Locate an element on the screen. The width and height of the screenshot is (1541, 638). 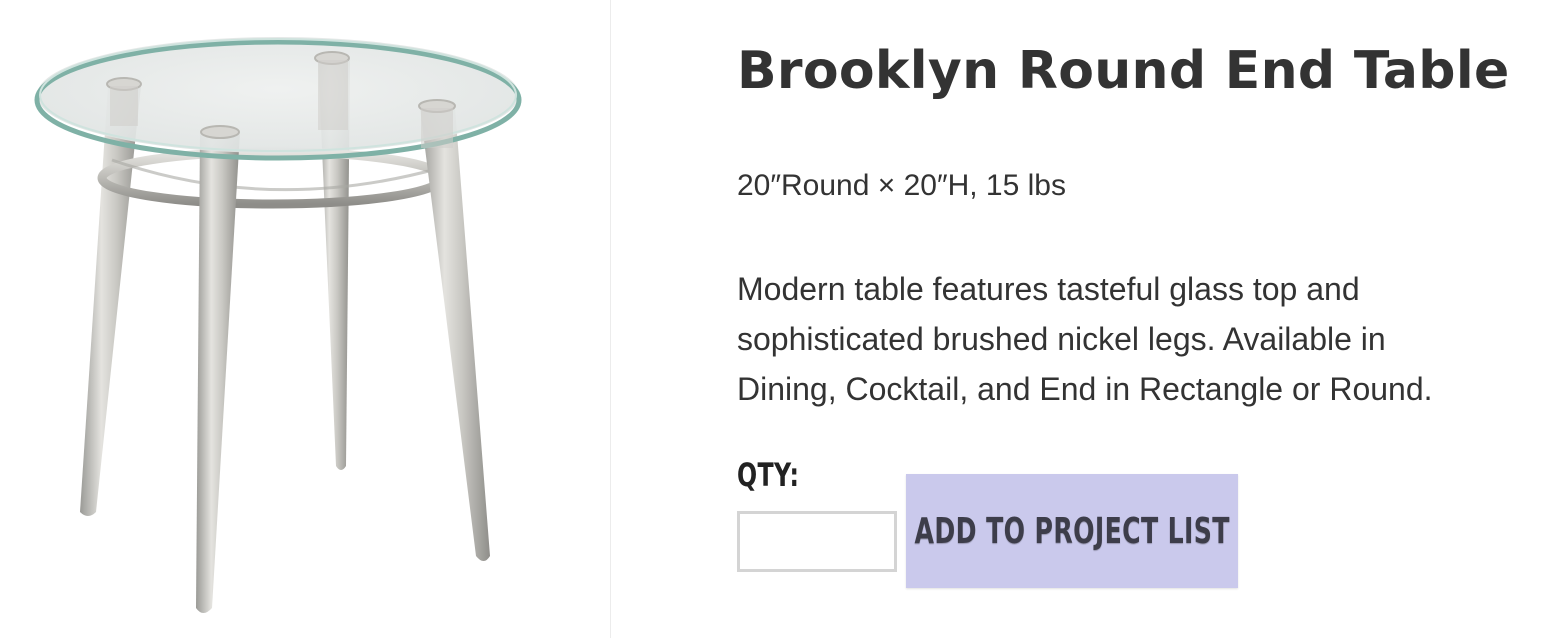
add-to-project-list-button: ADD TO PROJECT LIST is located at coordinates (1072, 531).